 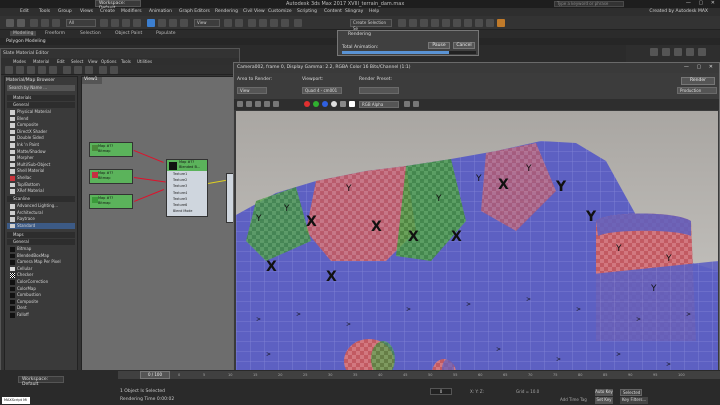 What do you see at coordinates (86, 11) in the screenshot?
I see `menu-views: Views` at bounding box center [86, 11].